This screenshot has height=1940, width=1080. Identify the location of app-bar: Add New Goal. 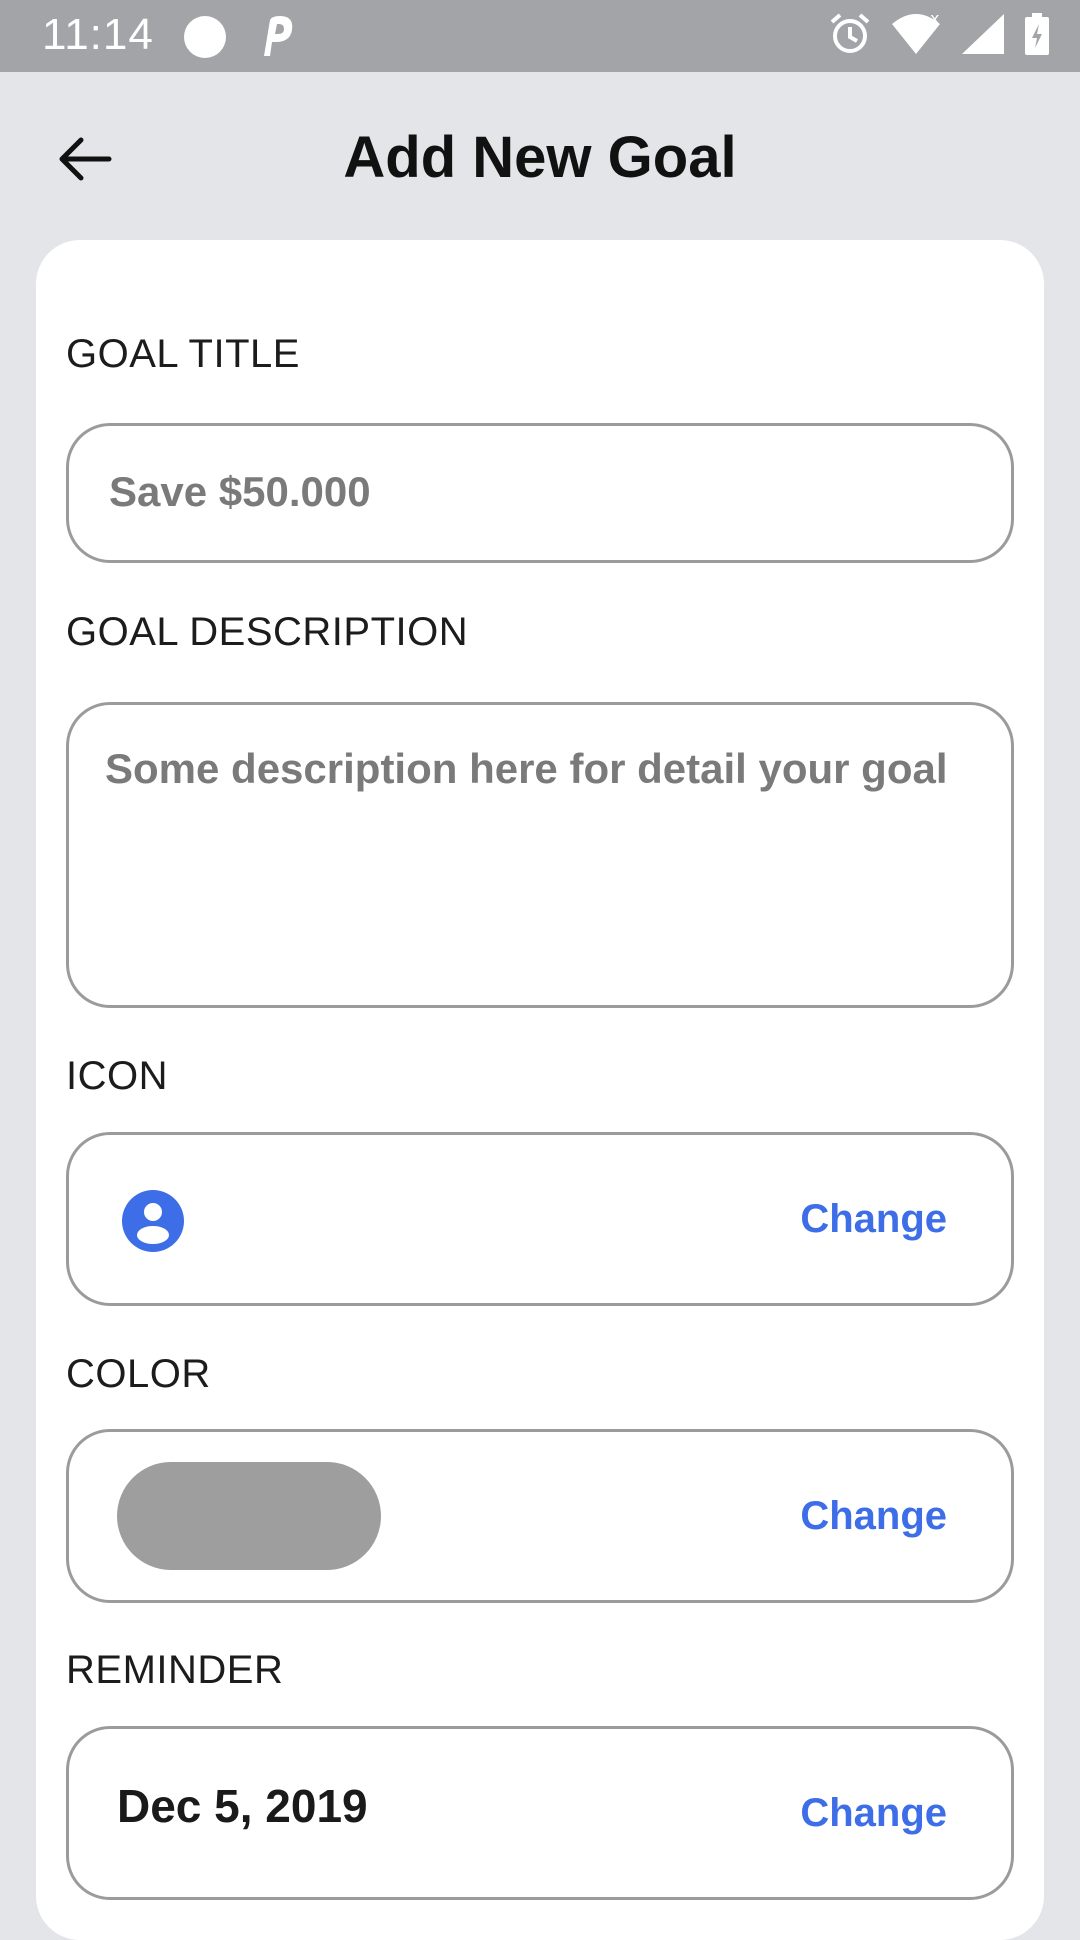
(540, 157).